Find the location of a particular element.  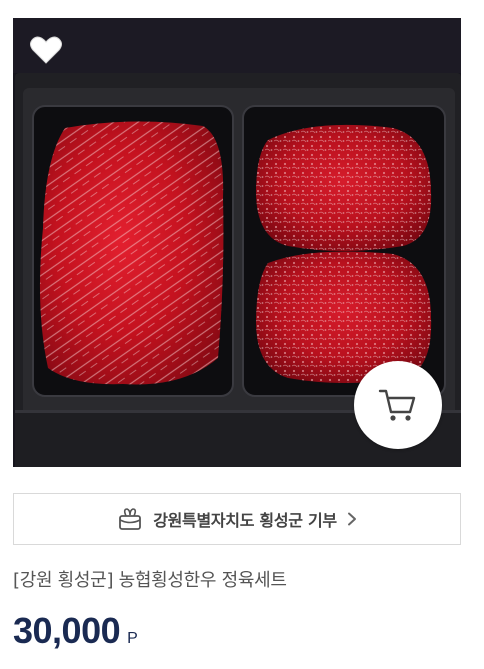

cart-icon is located at coordinates (397, 405).